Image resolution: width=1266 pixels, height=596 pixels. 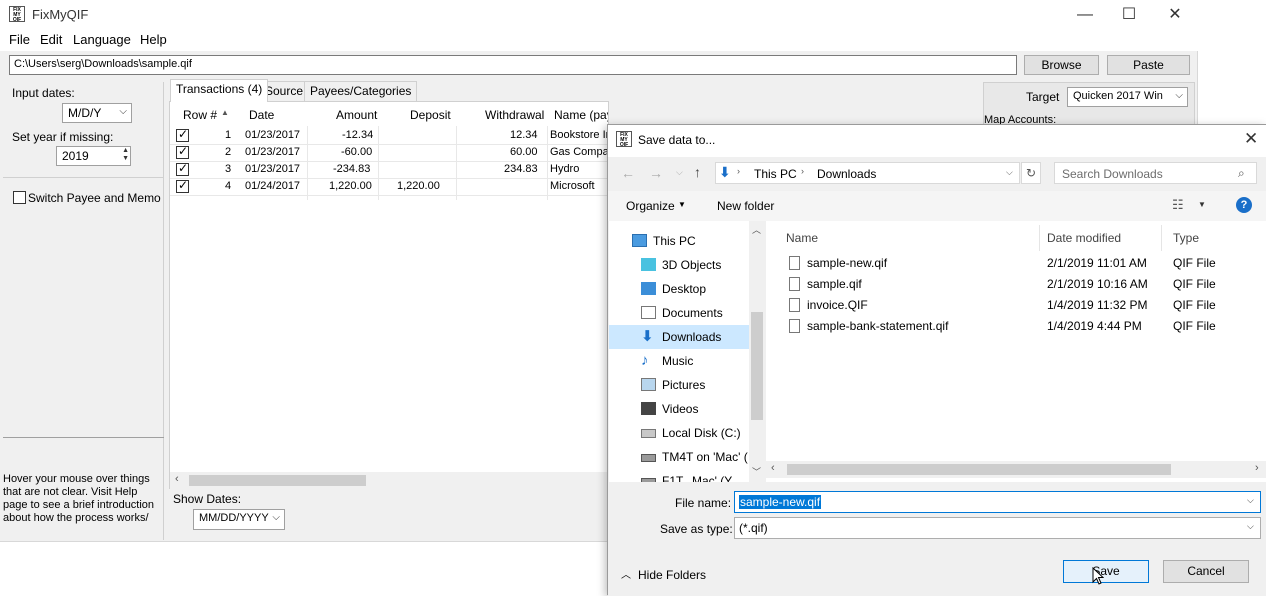 I want to click on nav-item-downloads: ⬇ Downloads, so click(x=679, y=337).